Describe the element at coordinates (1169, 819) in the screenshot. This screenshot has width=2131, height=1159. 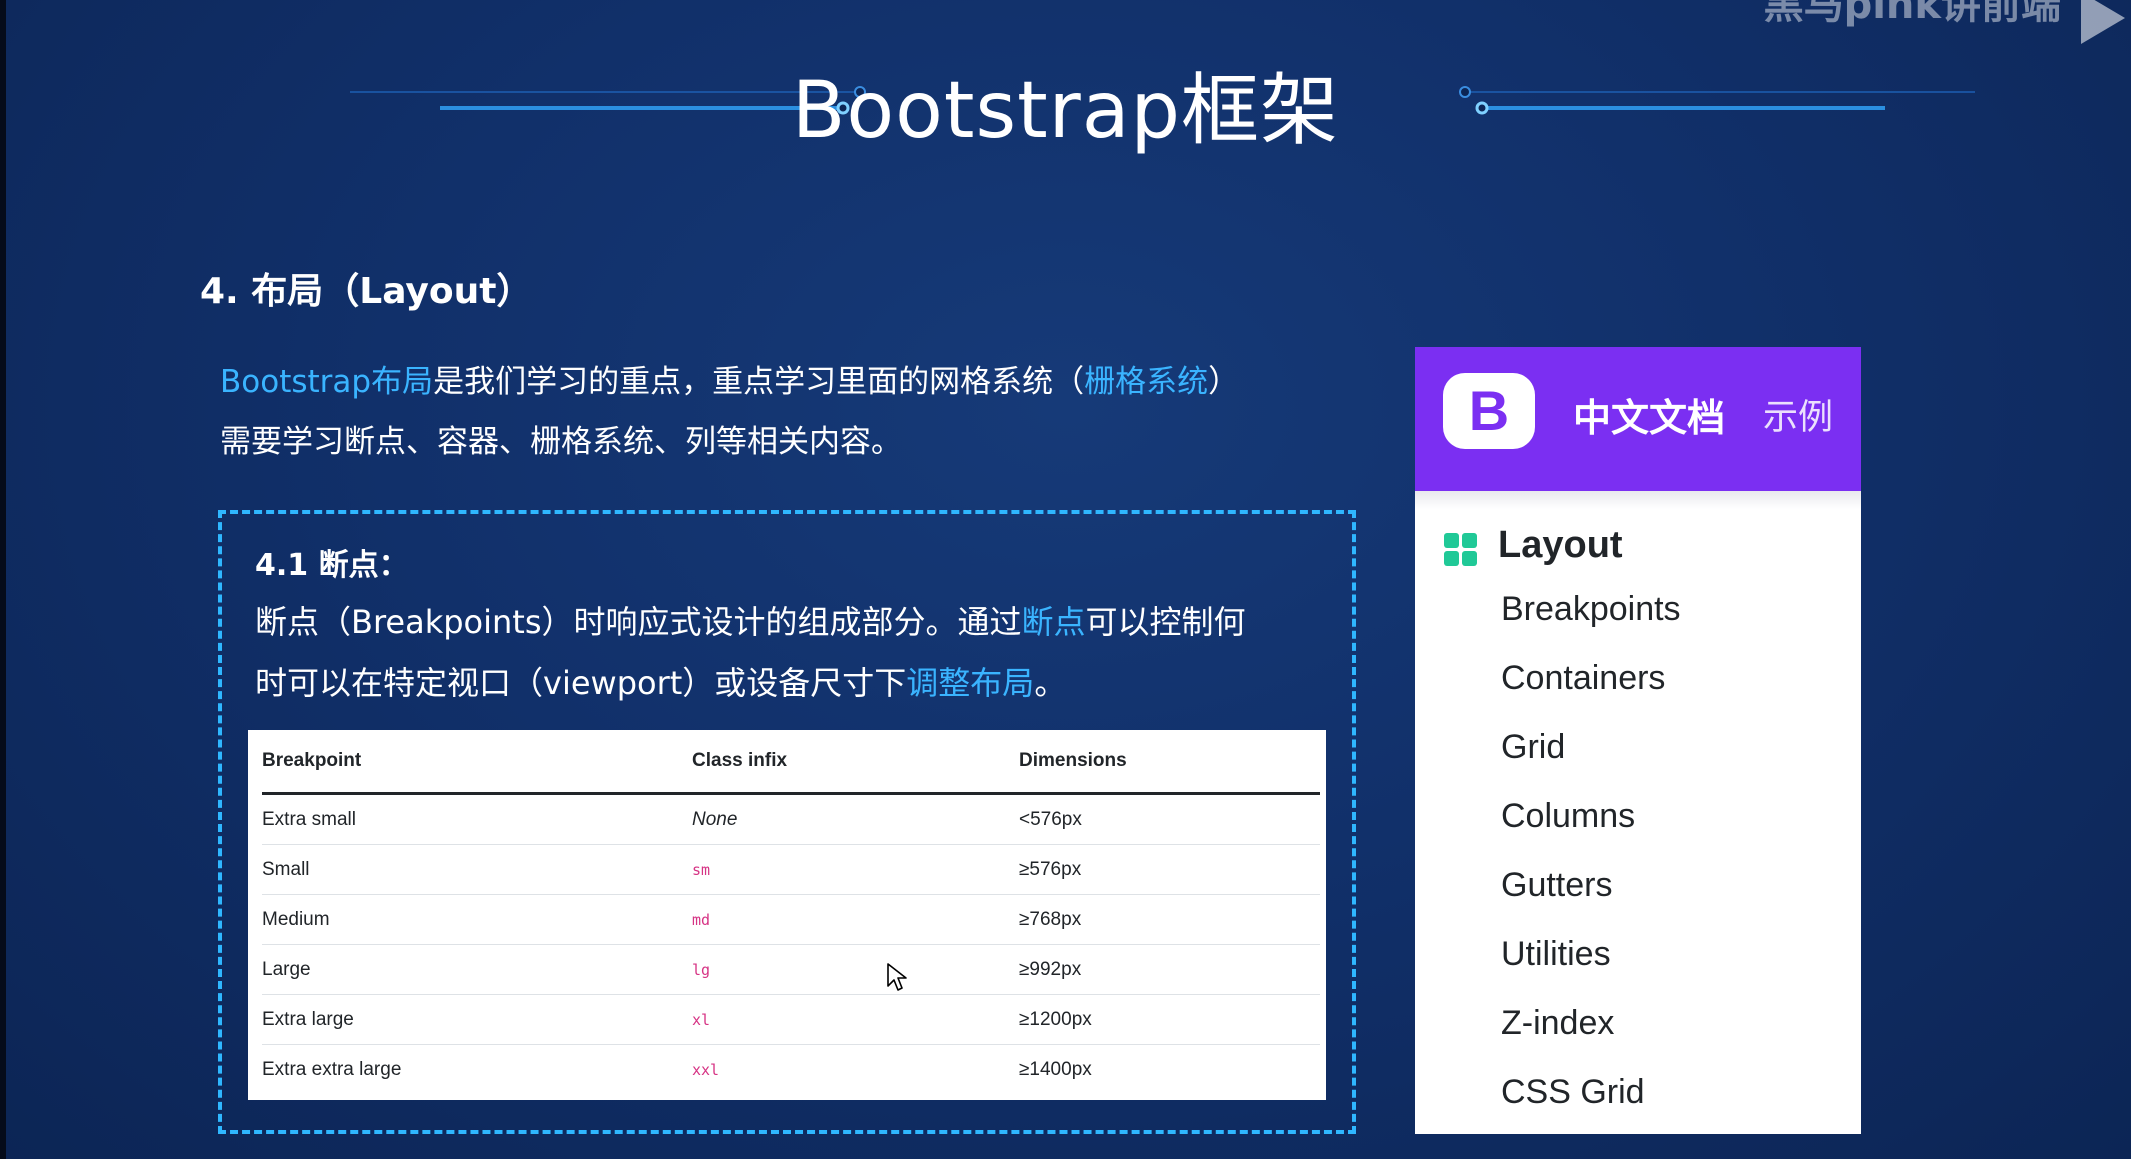
I see `dimensions-cell: <576px` at that location.